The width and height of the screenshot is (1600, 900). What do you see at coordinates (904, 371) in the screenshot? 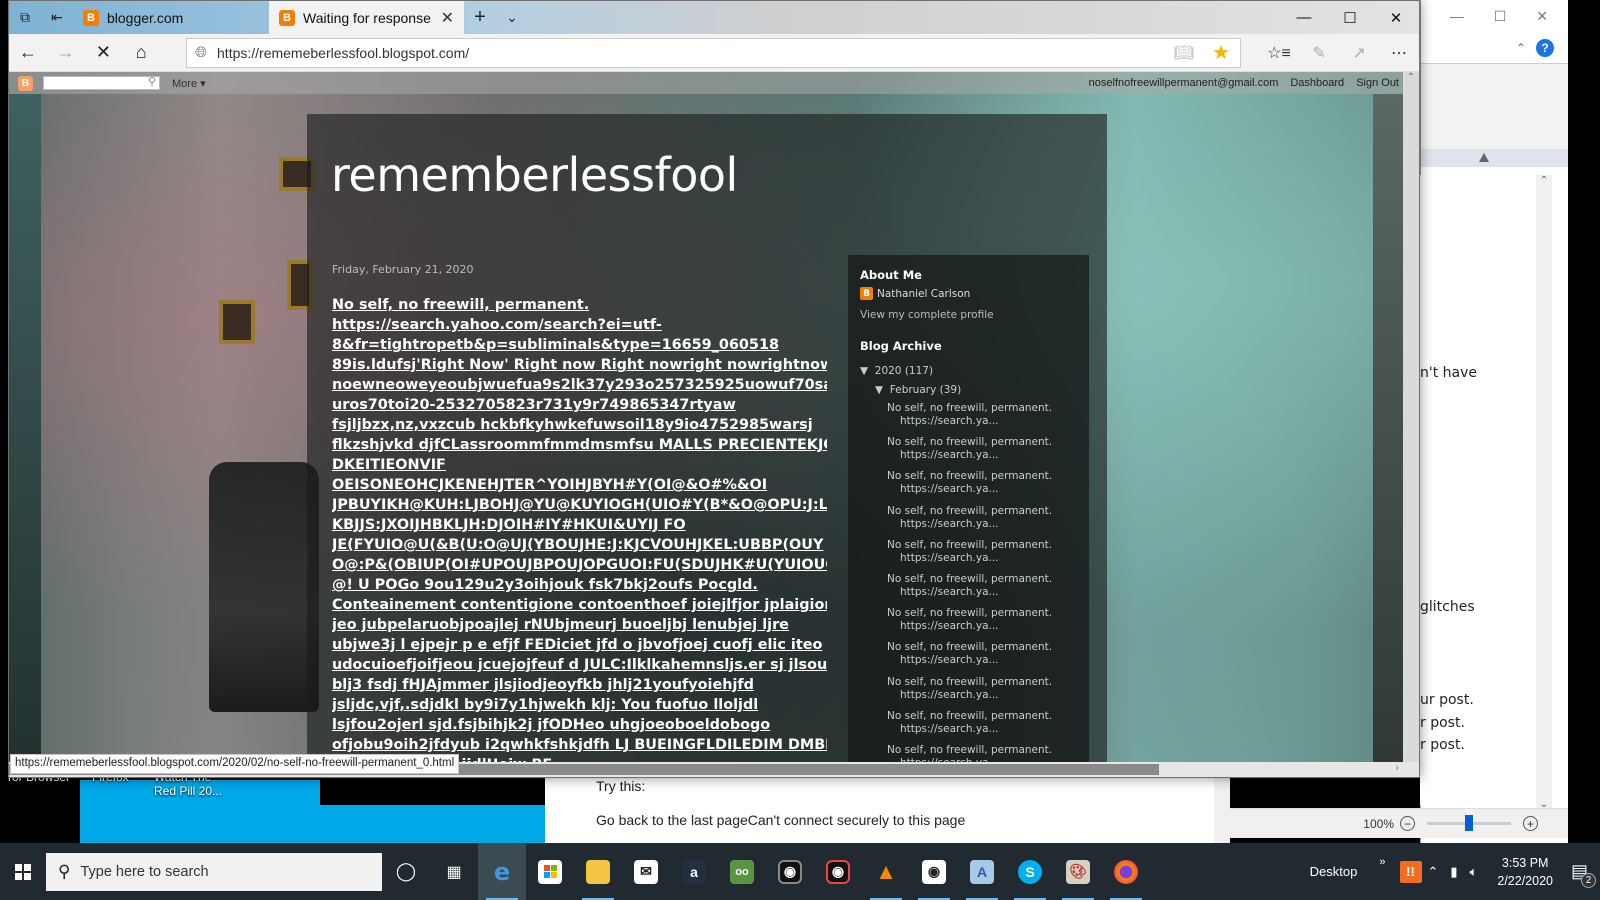
I see `archive-year-label: 2020 (117)` at bounding box center [904, 371].